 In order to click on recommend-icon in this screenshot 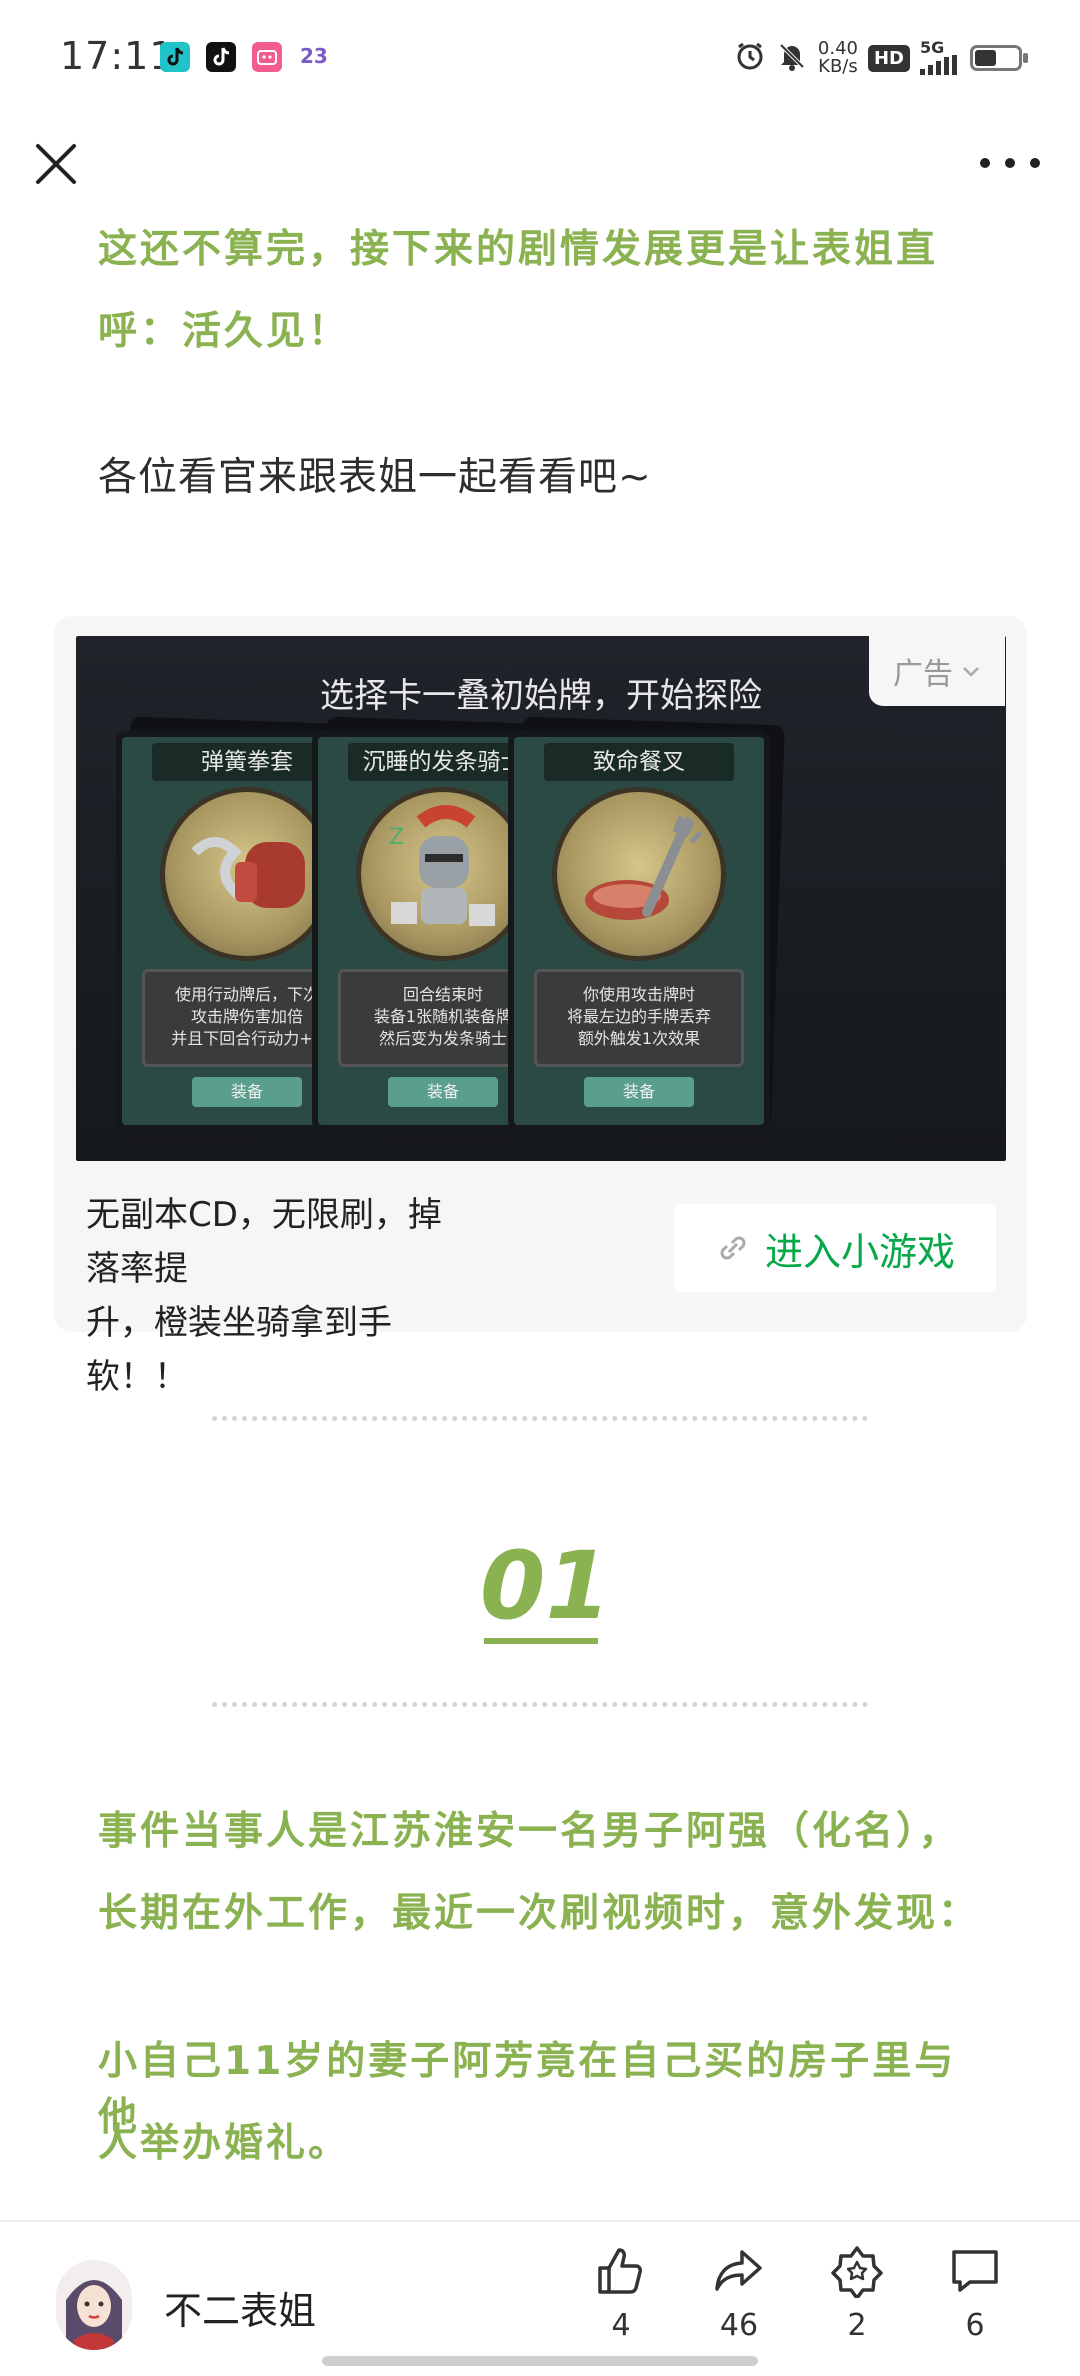, I will do `click(857, 2272)`.